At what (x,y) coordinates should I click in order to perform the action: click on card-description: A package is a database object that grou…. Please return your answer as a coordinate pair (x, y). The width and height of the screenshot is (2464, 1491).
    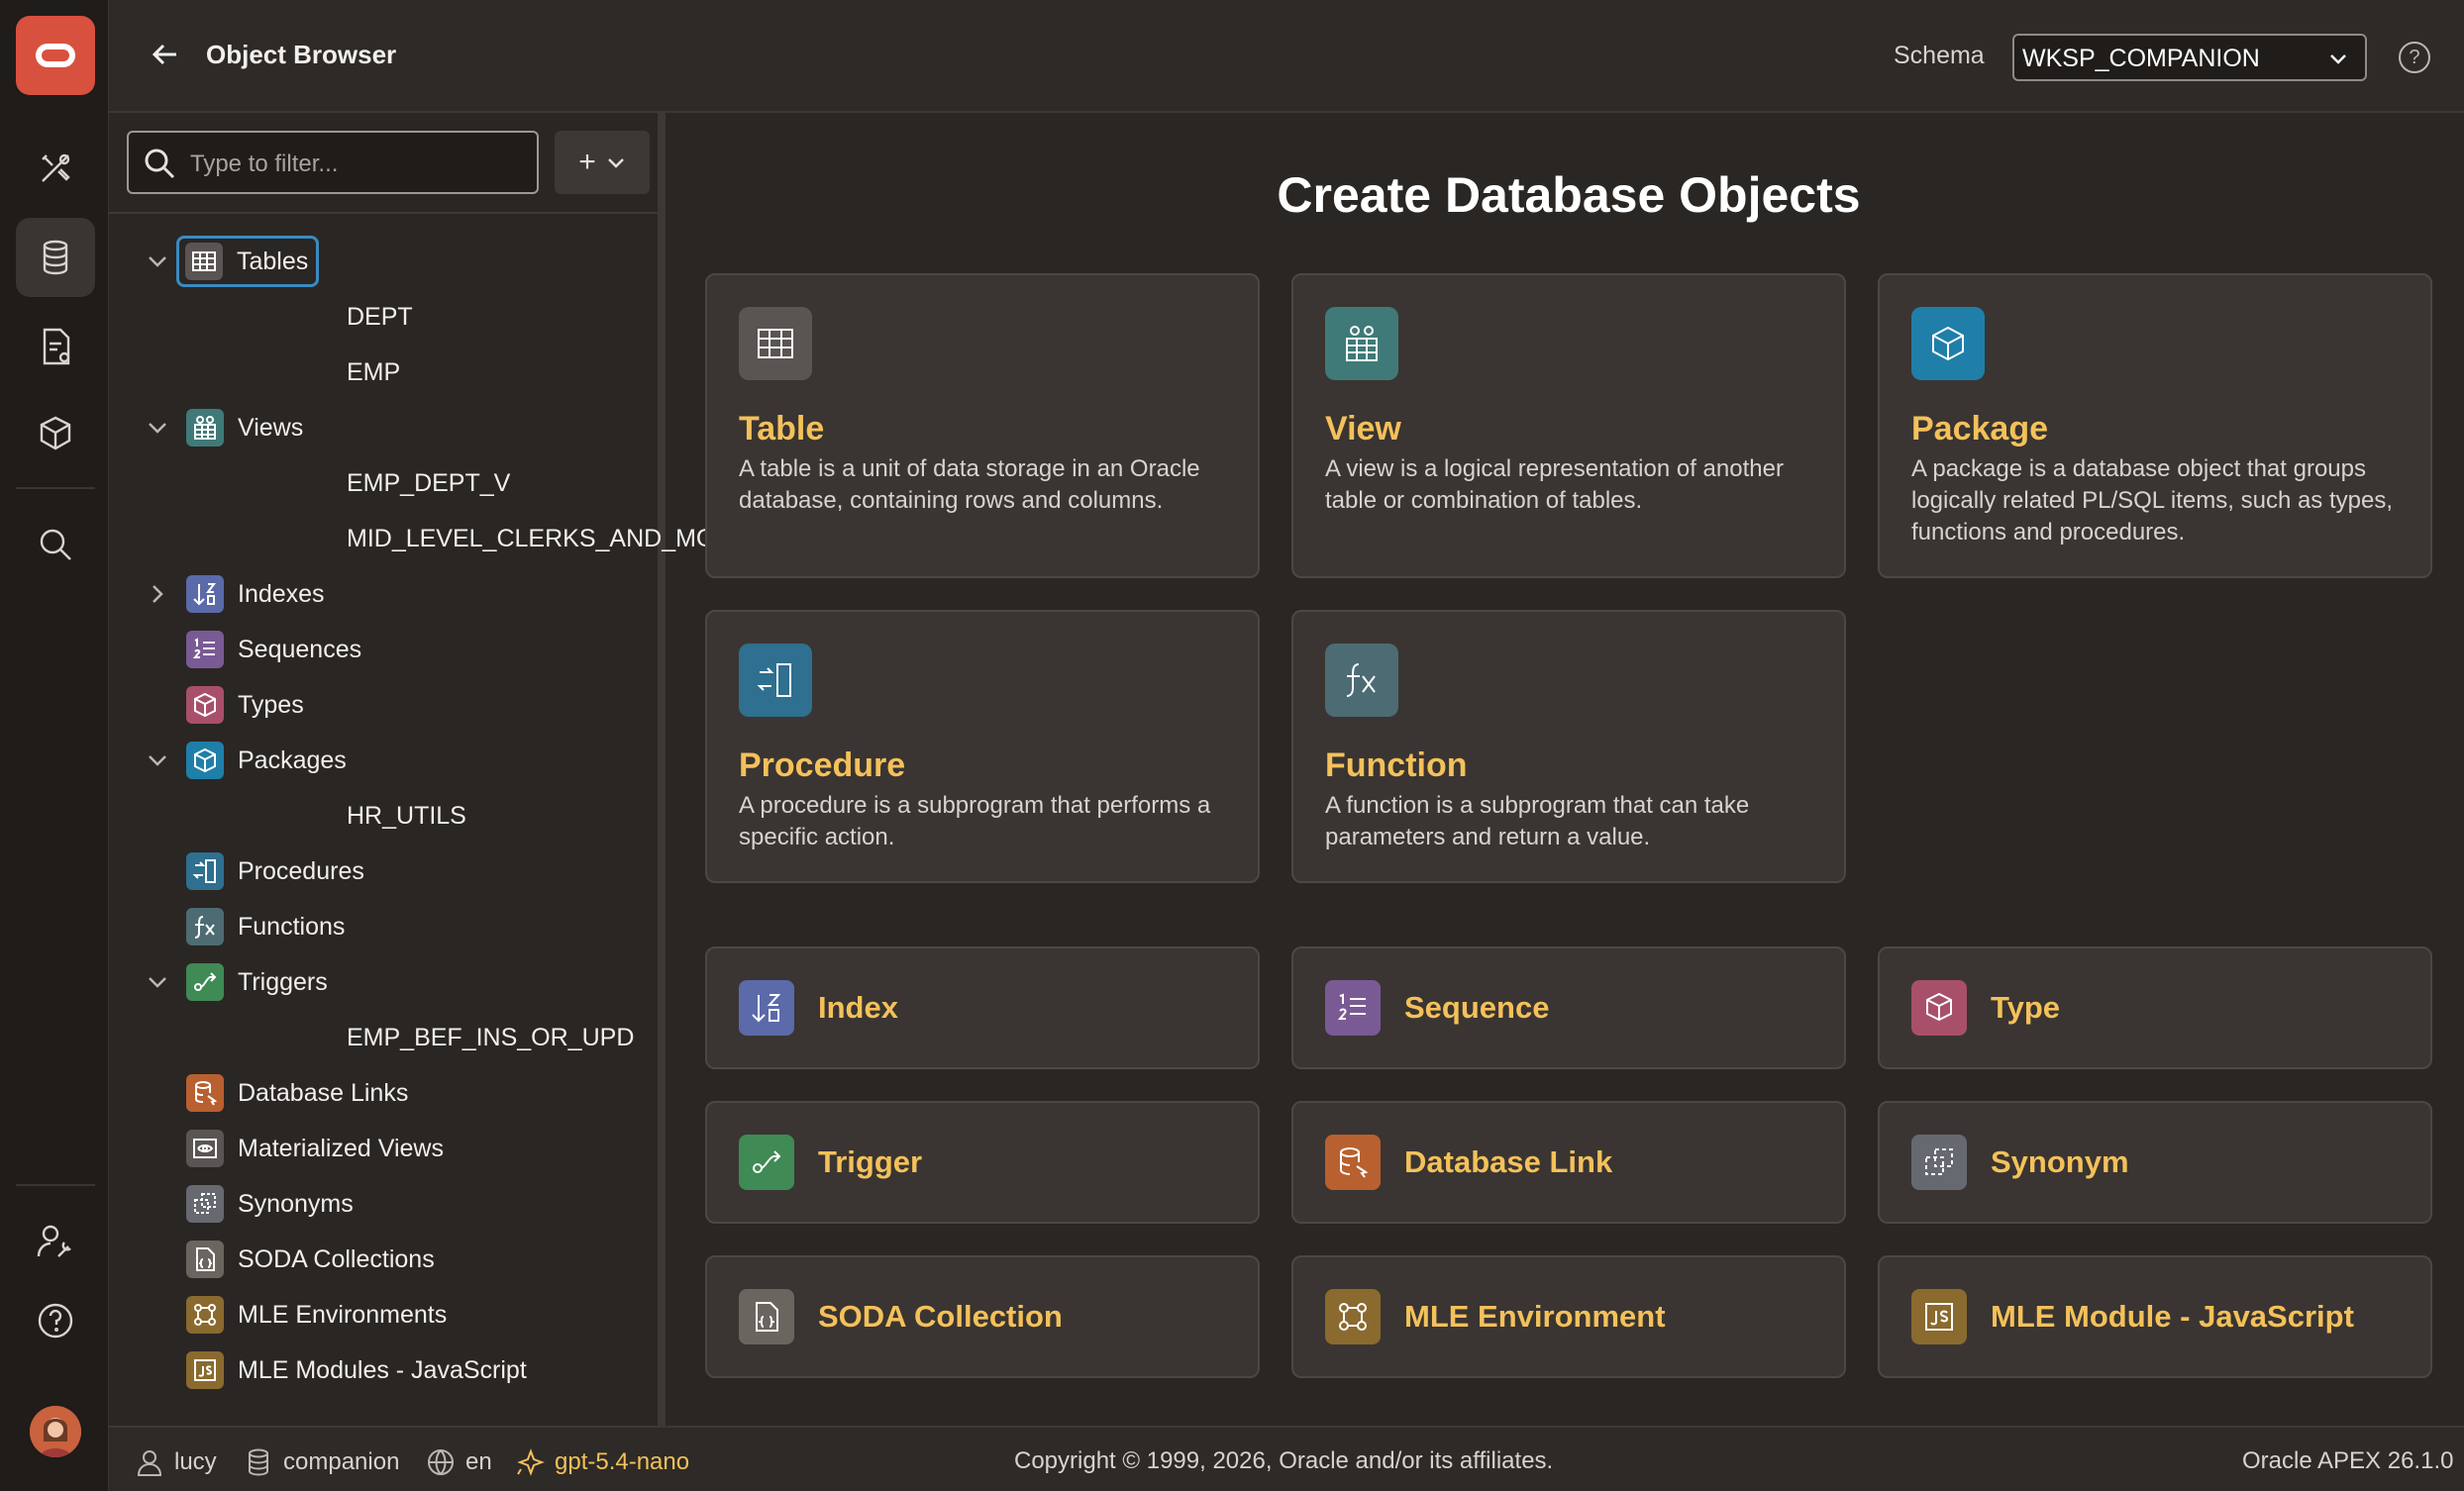
    Looking at the image, I should click on (2152, 500).